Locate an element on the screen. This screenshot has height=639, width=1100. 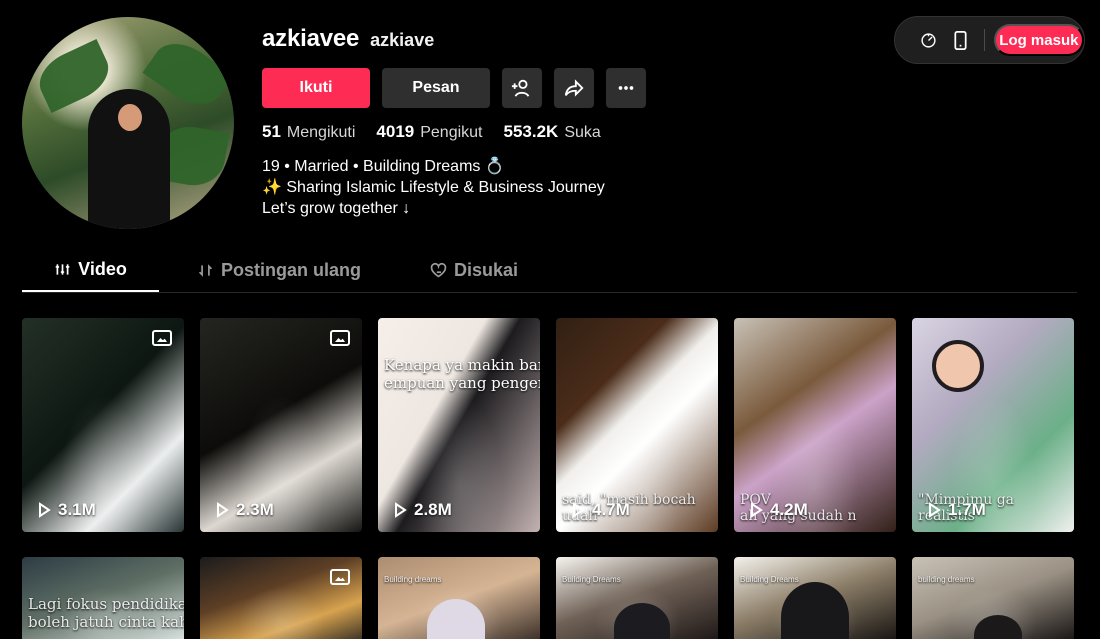
tab-liked: Disukai is located at coordinates (474, 270).